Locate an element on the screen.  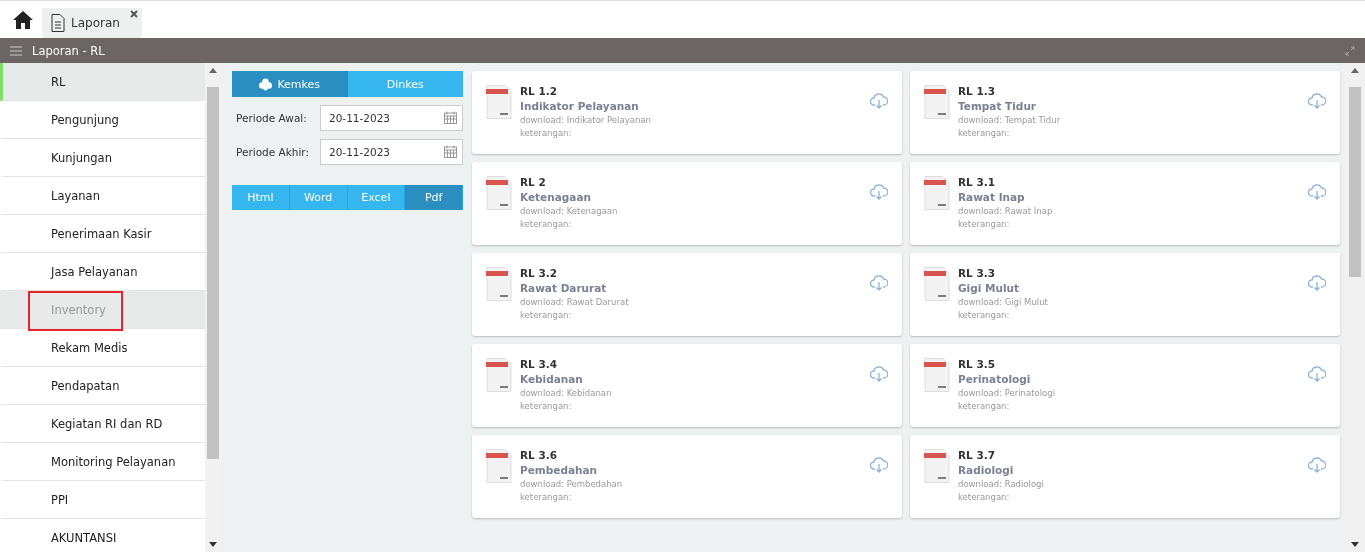
download-text: download: Rawat Inap is located at coordinates (1006, 211).